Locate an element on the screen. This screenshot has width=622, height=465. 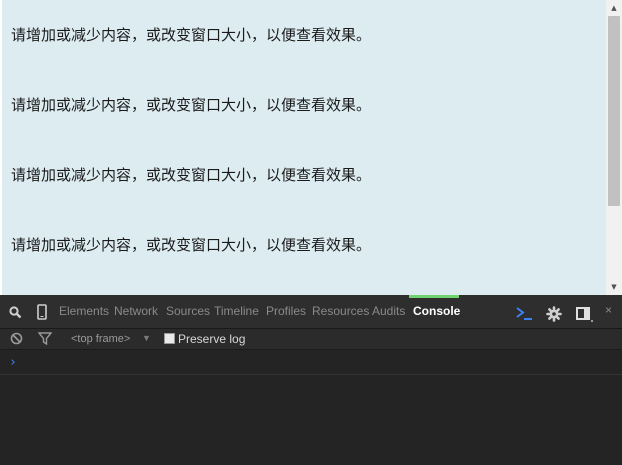
console-subtoolbar: <top frame> ▼ Preserve log is located at coordinates (311, 339).